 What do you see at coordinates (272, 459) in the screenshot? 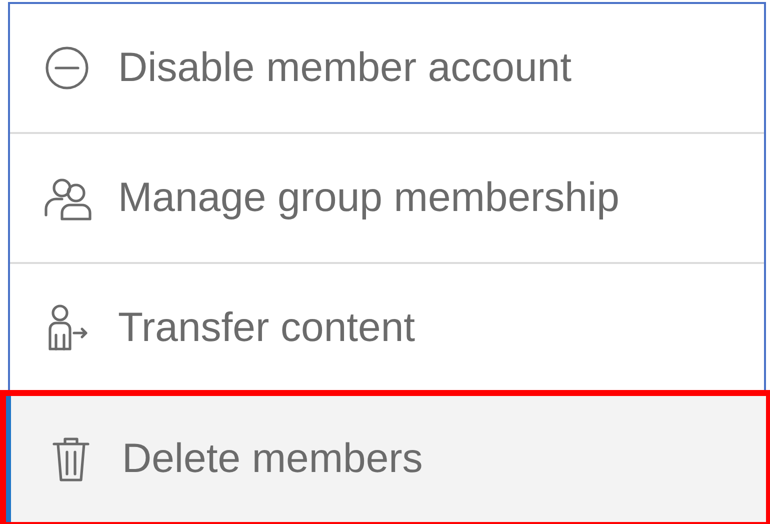
I see `menu-item-label: Delete members` at bounding box center [272, 459].